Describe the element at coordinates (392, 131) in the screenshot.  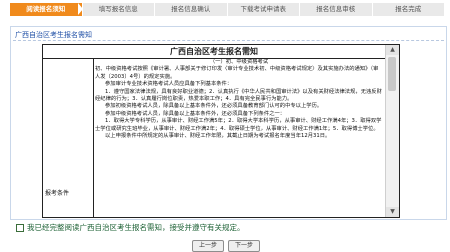
I see `document-scrollbar: ▲ ▼` at that location.